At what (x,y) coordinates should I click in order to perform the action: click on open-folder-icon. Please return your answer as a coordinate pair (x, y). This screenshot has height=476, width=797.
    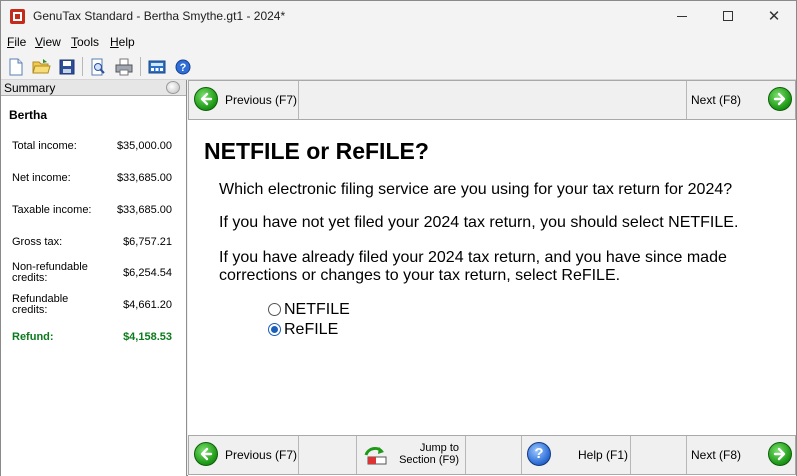
    Looking at the image, I should click on (41, 67).